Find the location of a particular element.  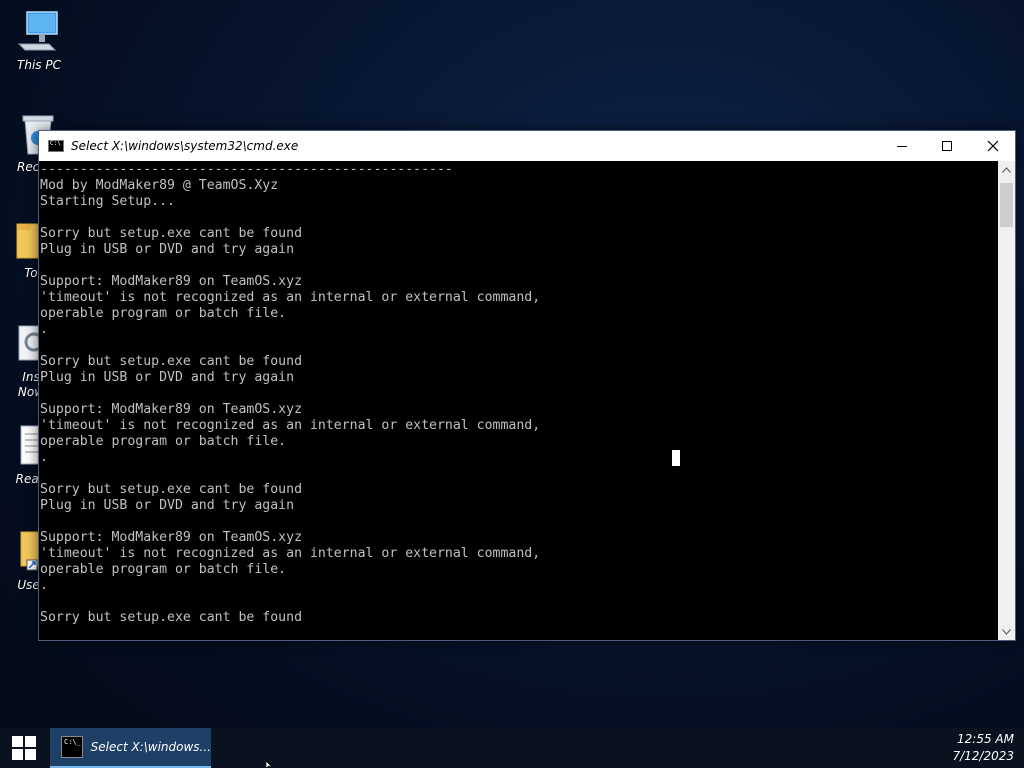

window-titlebar: Select X:\windows\system32\cmd.exe is located at coordinates (527, 146).